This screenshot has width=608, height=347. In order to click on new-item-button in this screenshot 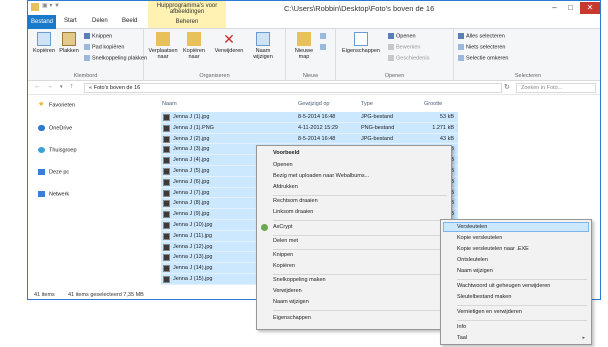, I will do `click(324, 36)`.